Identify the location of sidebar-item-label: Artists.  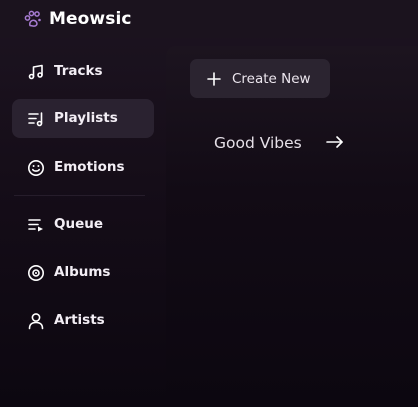
(79, 320).